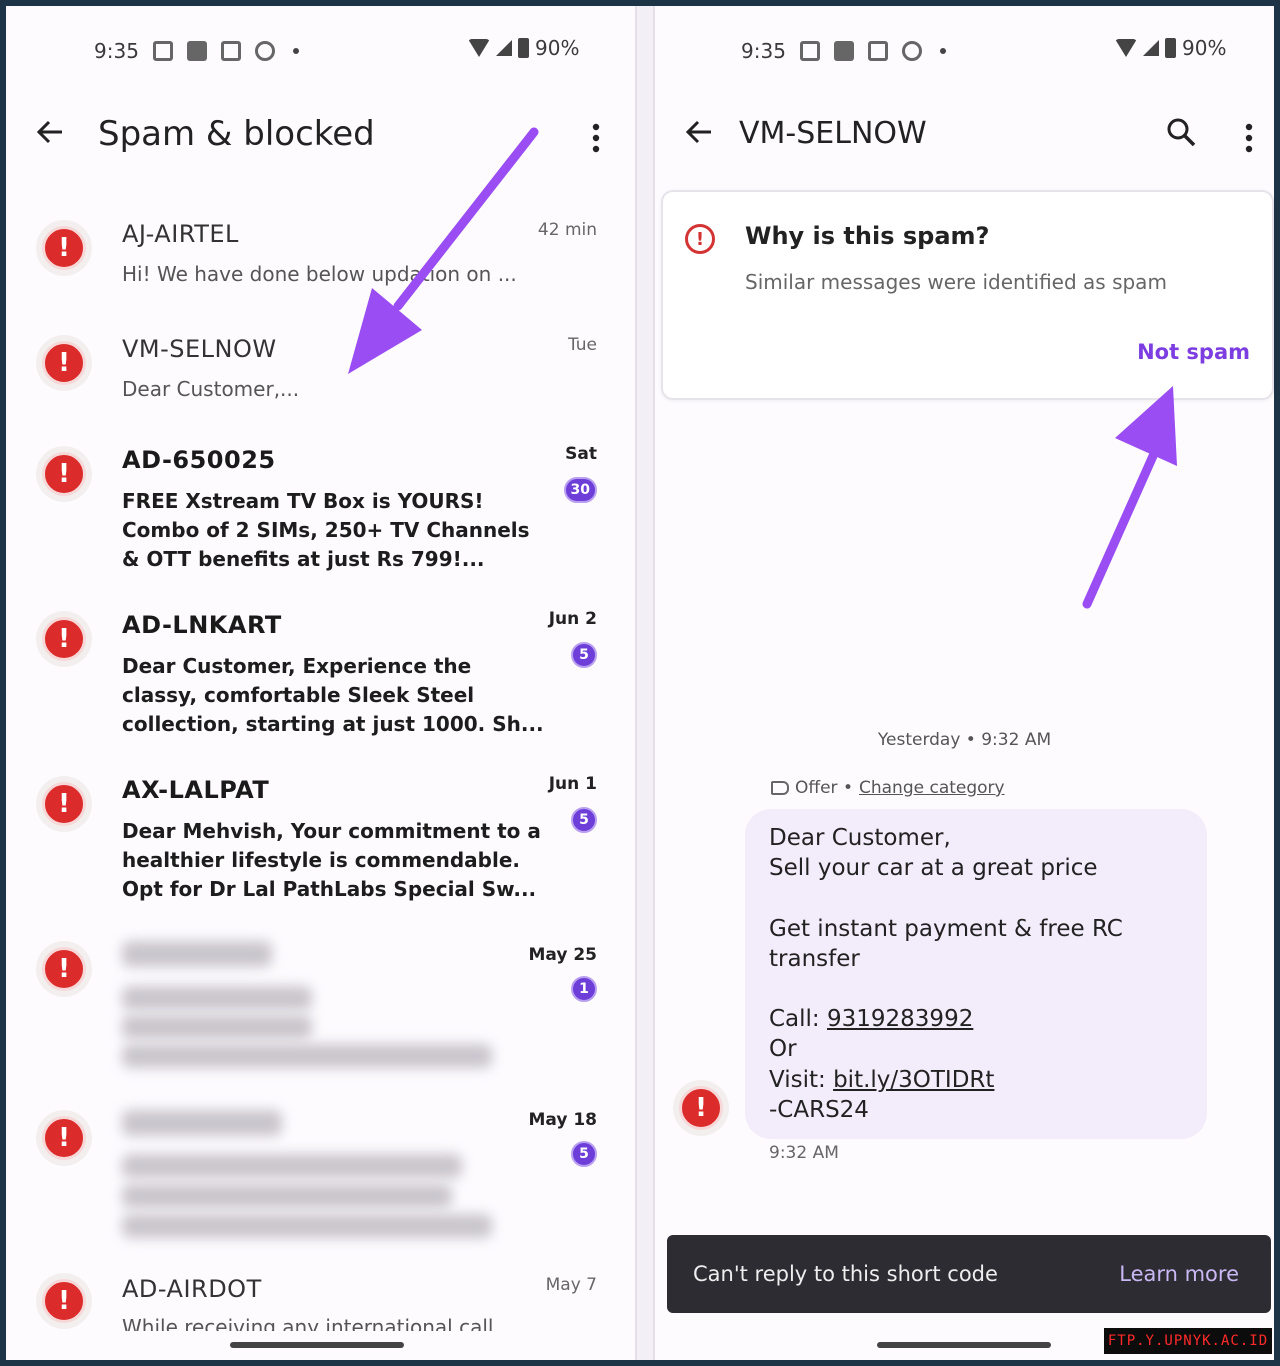  I want to click on conversation-sender: AD-AIRDOT, so click(192, 1289).